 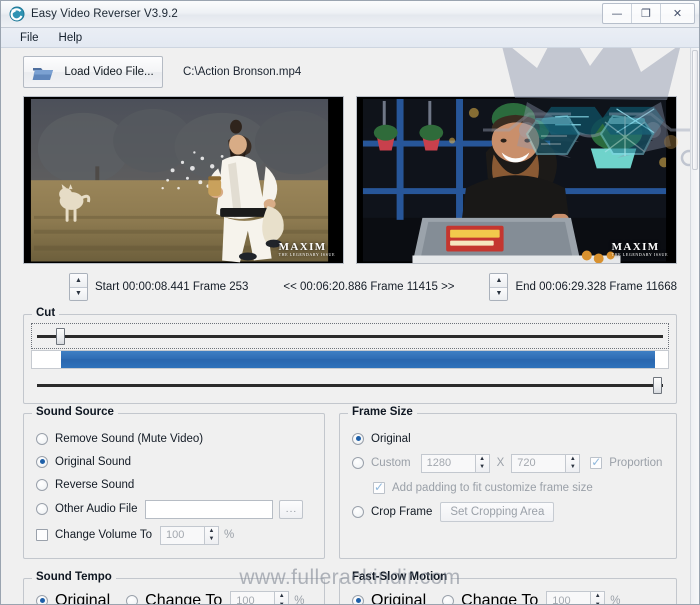 I want to click on cut-end-slider, so click(x=350, y=385).